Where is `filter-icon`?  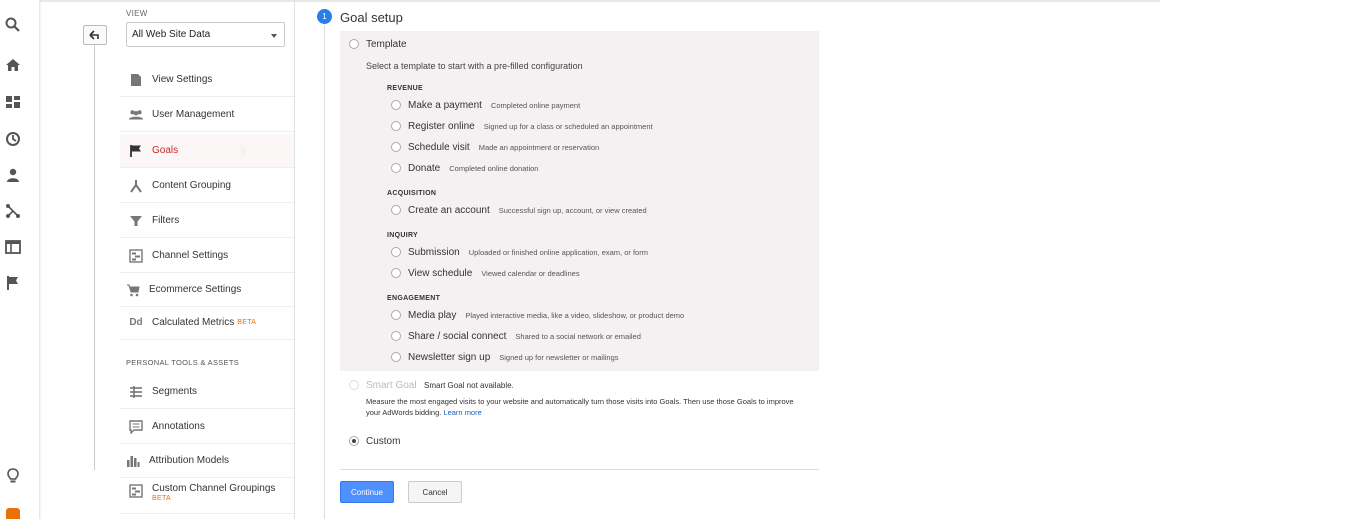 filter-icon is located at coordinates (136, 221).